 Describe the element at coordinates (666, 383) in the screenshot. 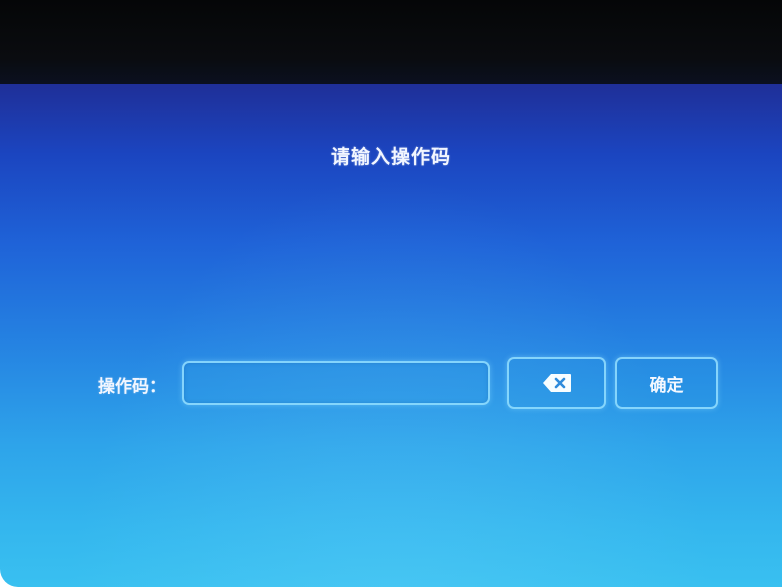

I see `confirm-button: 确定` at that location.